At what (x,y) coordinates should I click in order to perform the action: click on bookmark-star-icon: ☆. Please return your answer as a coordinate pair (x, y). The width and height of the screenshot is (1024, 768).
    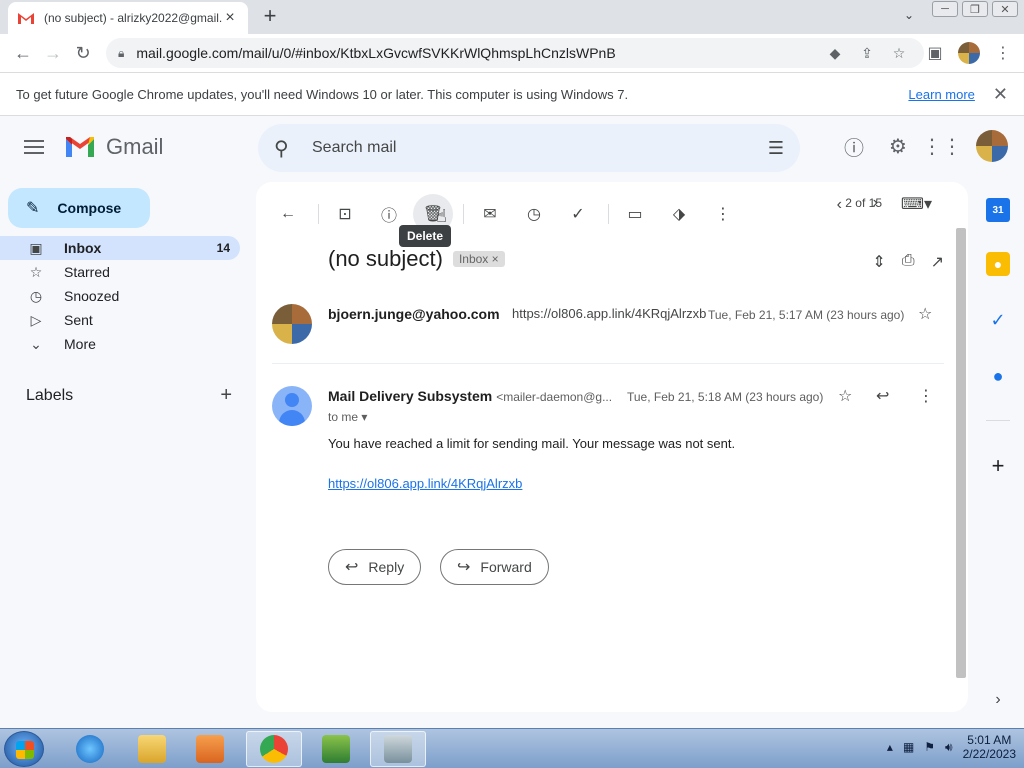
    Looking at the image, I should click on (899, 53).